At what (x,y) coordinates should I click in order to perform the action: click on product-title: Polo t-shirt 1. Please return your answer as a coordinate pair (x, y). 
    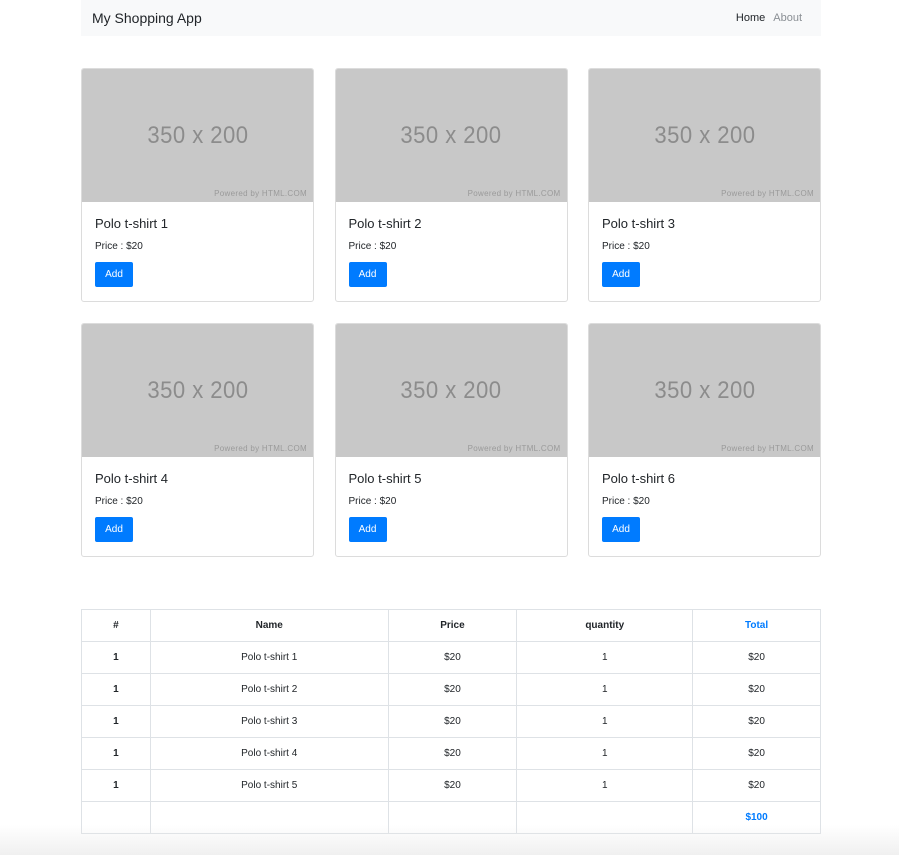
    Looking at the image, I should click on (131, 223).